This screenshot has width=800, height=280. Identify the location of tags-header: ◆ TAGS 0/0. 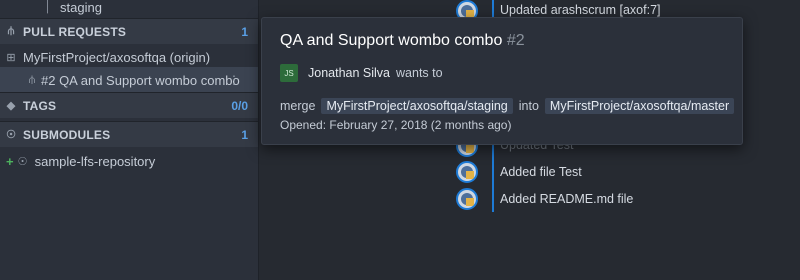
(129, 105).